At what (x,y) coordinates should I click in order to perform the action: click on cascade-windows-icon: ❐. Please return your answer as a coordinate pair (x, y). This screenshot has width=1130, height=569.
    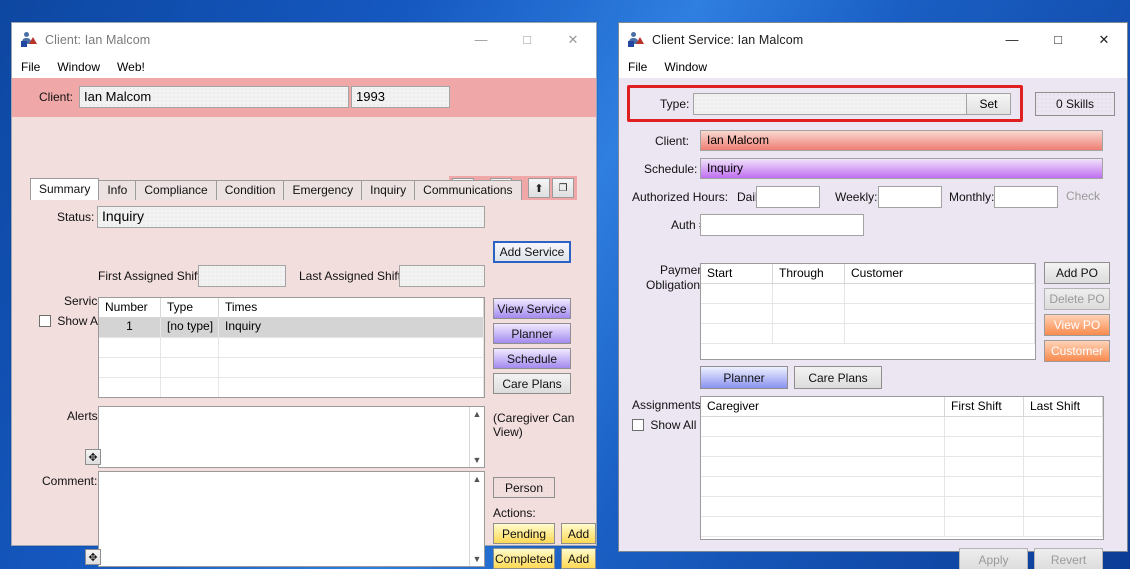
    Looking at the image, I should click on (563, 188).